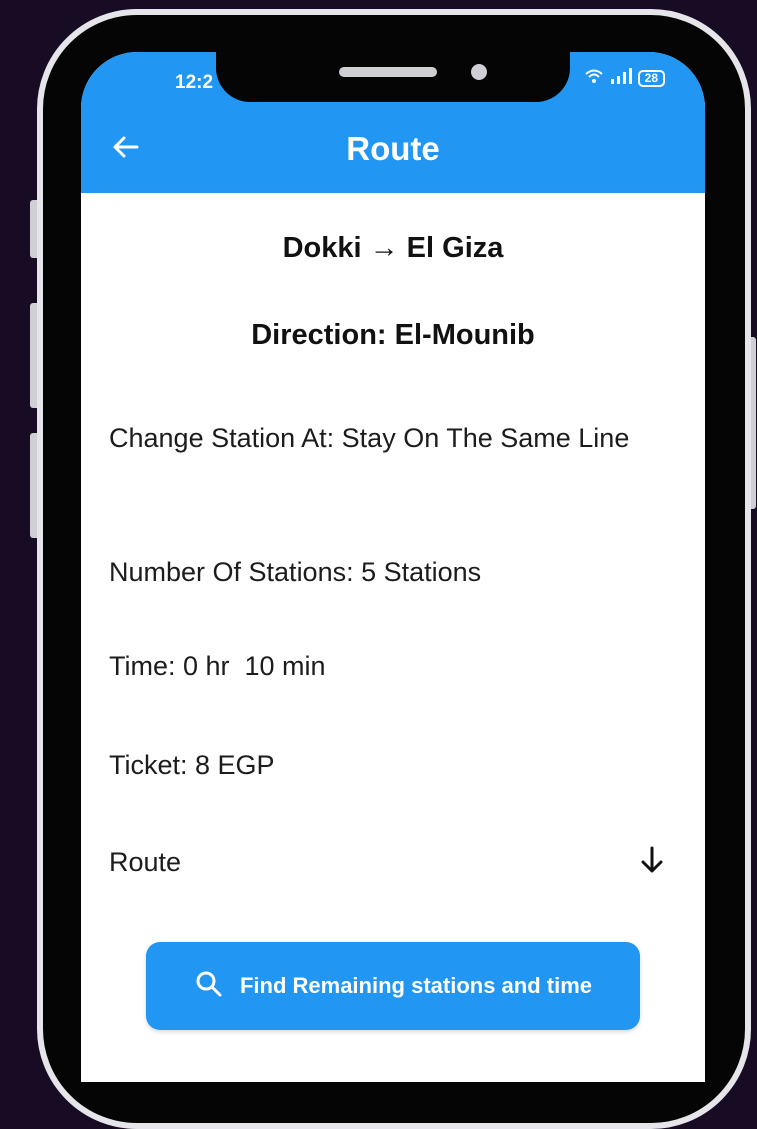 This screenshot has height=1129, width=757. I want to click on wifi-icon, so click(594, 78).